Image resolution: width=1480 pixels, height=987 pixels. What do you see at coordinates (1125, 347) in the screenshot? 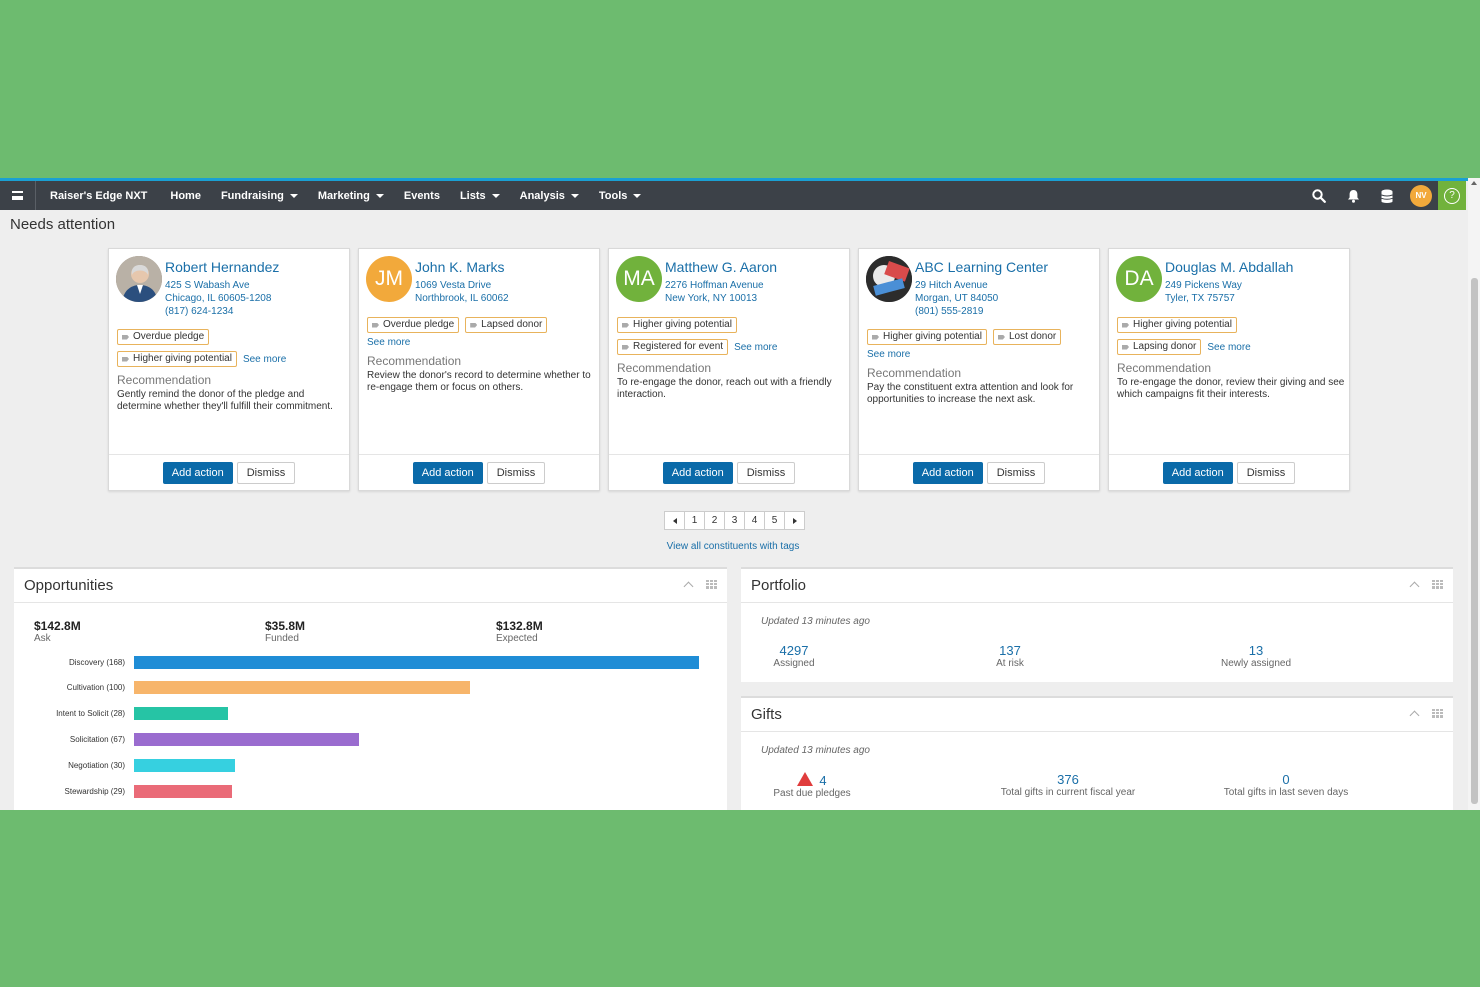
I see `tag-icon` at bounding box center [1125, 347].